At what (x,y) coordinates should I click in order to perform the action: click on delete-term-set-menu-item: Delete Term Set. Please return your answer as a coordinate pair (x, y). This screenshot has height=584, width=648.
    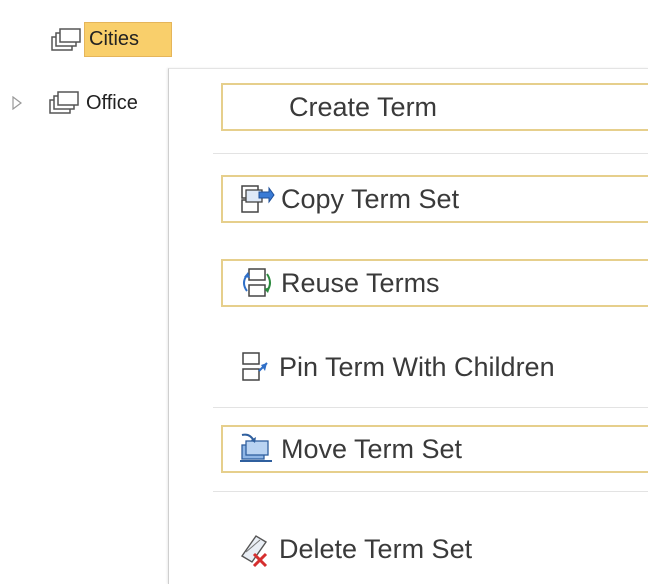
    Looking at the image, I should click on (434, 549).